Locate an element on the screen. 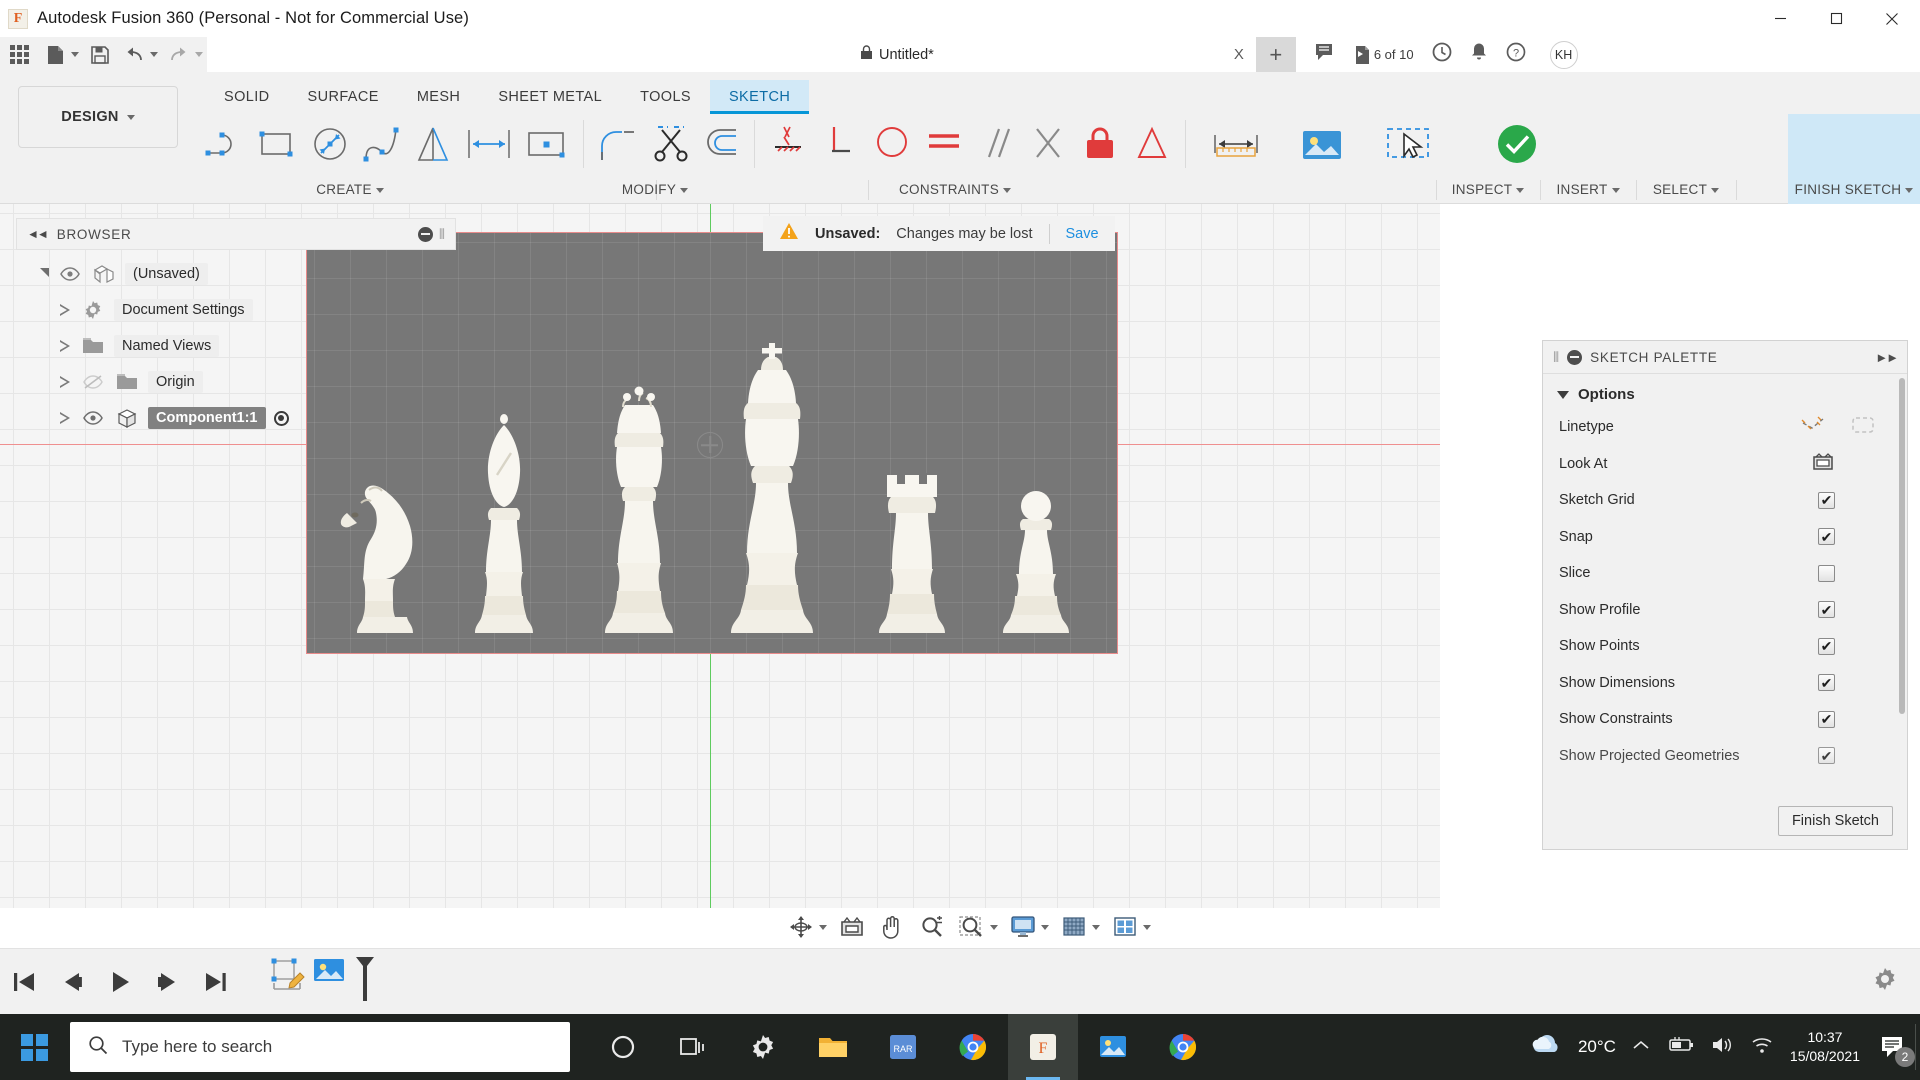 The height and width of the screenshot is (1080, 1920). palette-row-show-constraints: Show Constraints ✔ is located at coordinates (1725, 719).